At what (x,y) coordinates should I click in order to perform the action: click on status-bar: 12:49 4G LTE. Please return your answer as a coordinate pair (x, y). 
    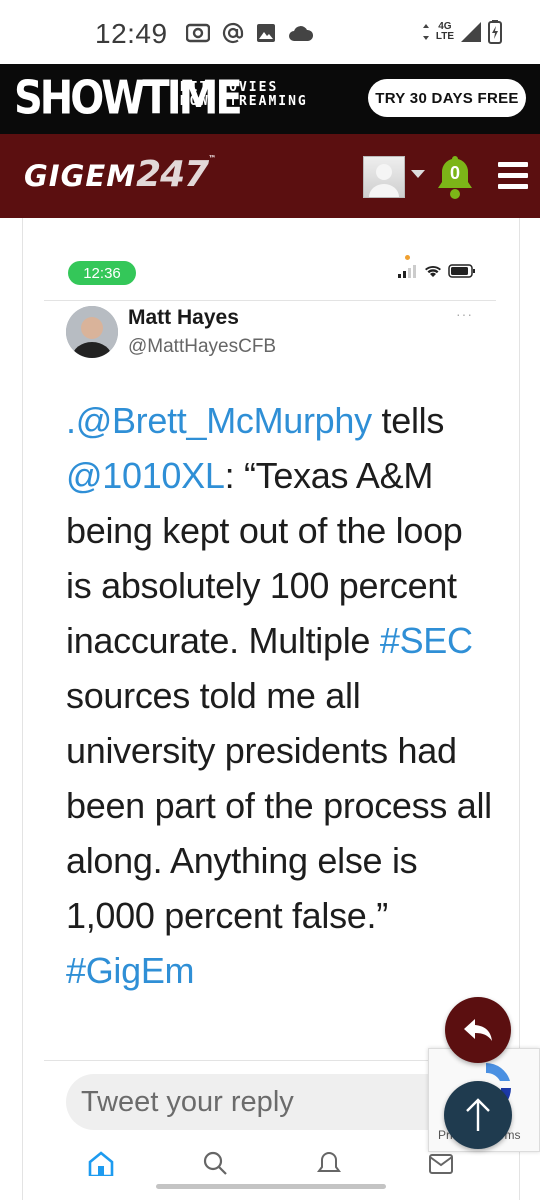
    Looking at the image, I should click on (270, 32).